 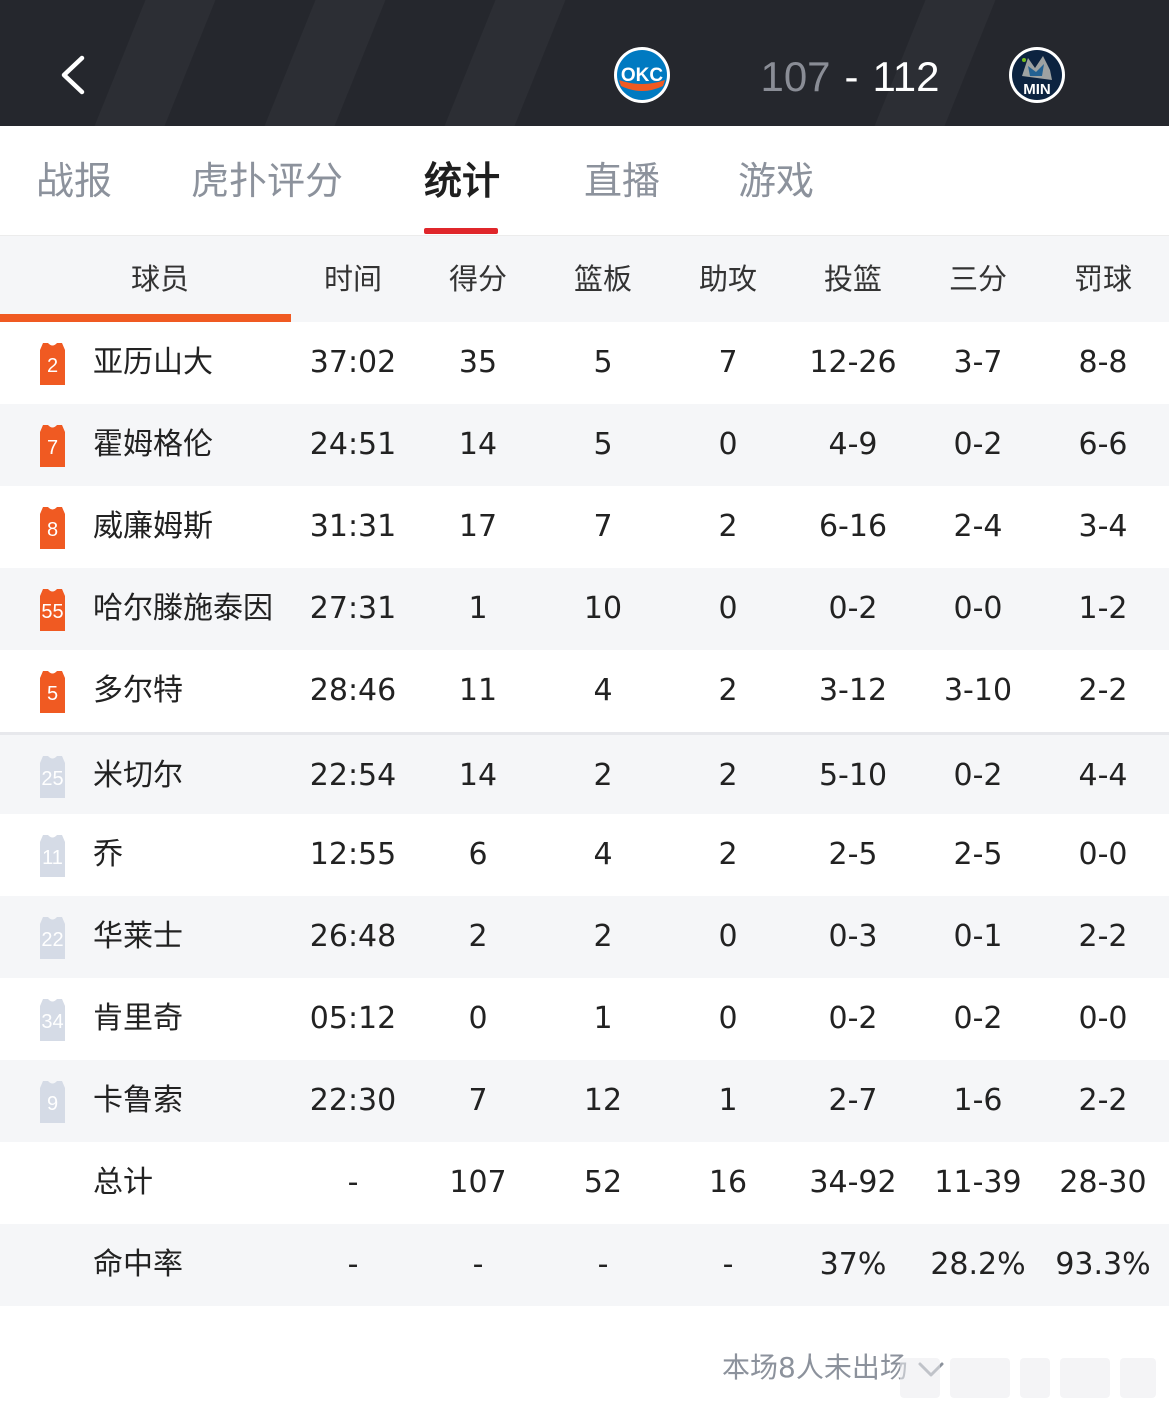 I want to click on player-name: 肯里奇, so click(x=138, y=1018).